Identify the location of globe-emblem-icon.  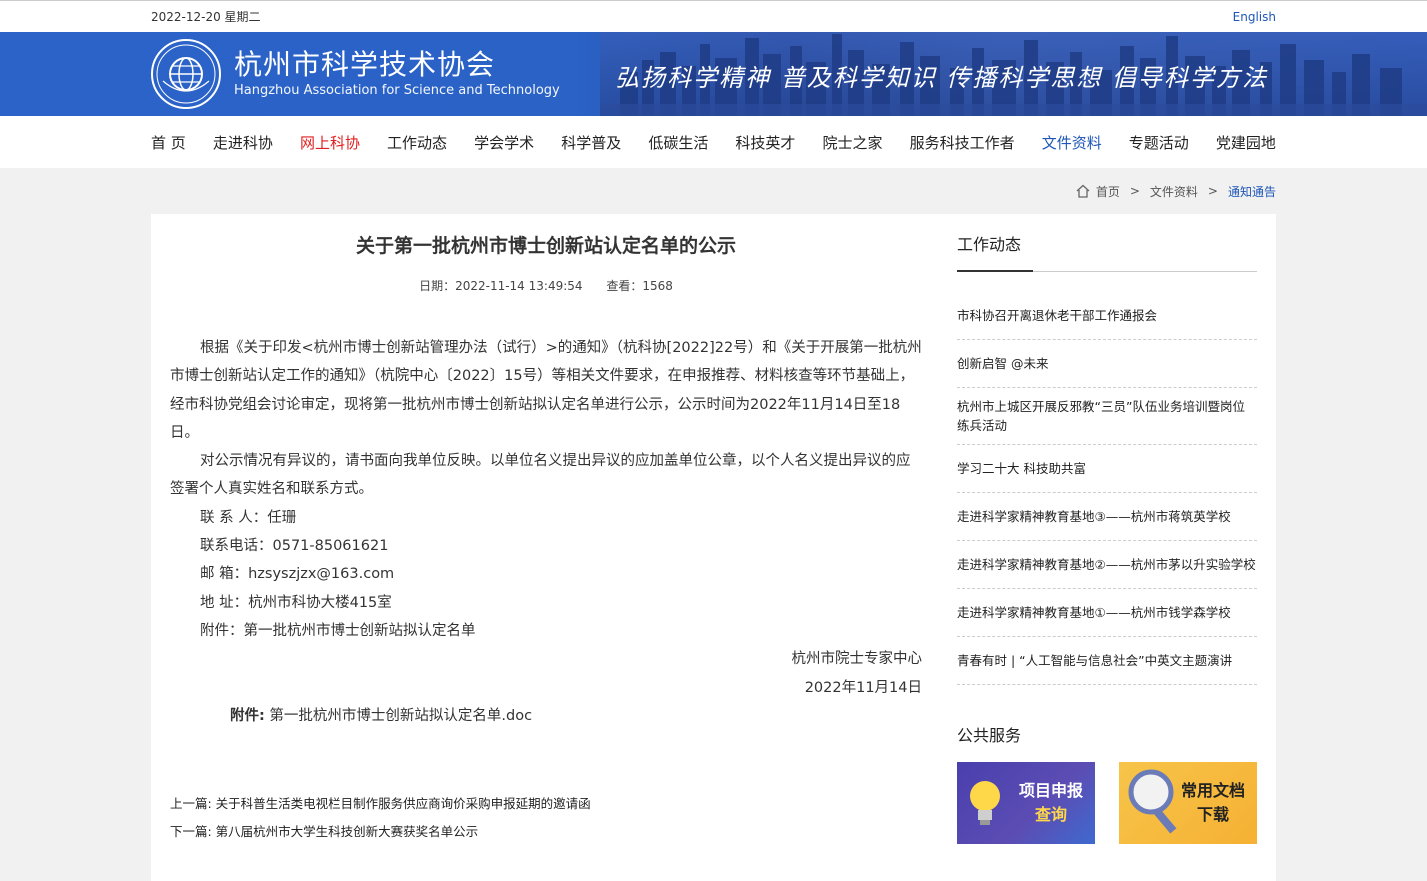
(186, 74).